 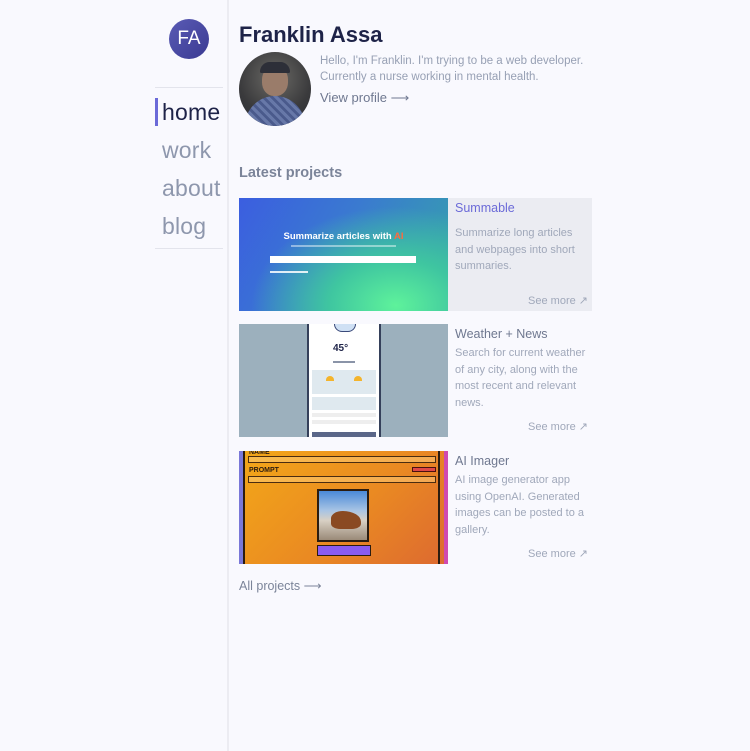 I want to click on nav-item-work: work, so click(x=190, y=150).